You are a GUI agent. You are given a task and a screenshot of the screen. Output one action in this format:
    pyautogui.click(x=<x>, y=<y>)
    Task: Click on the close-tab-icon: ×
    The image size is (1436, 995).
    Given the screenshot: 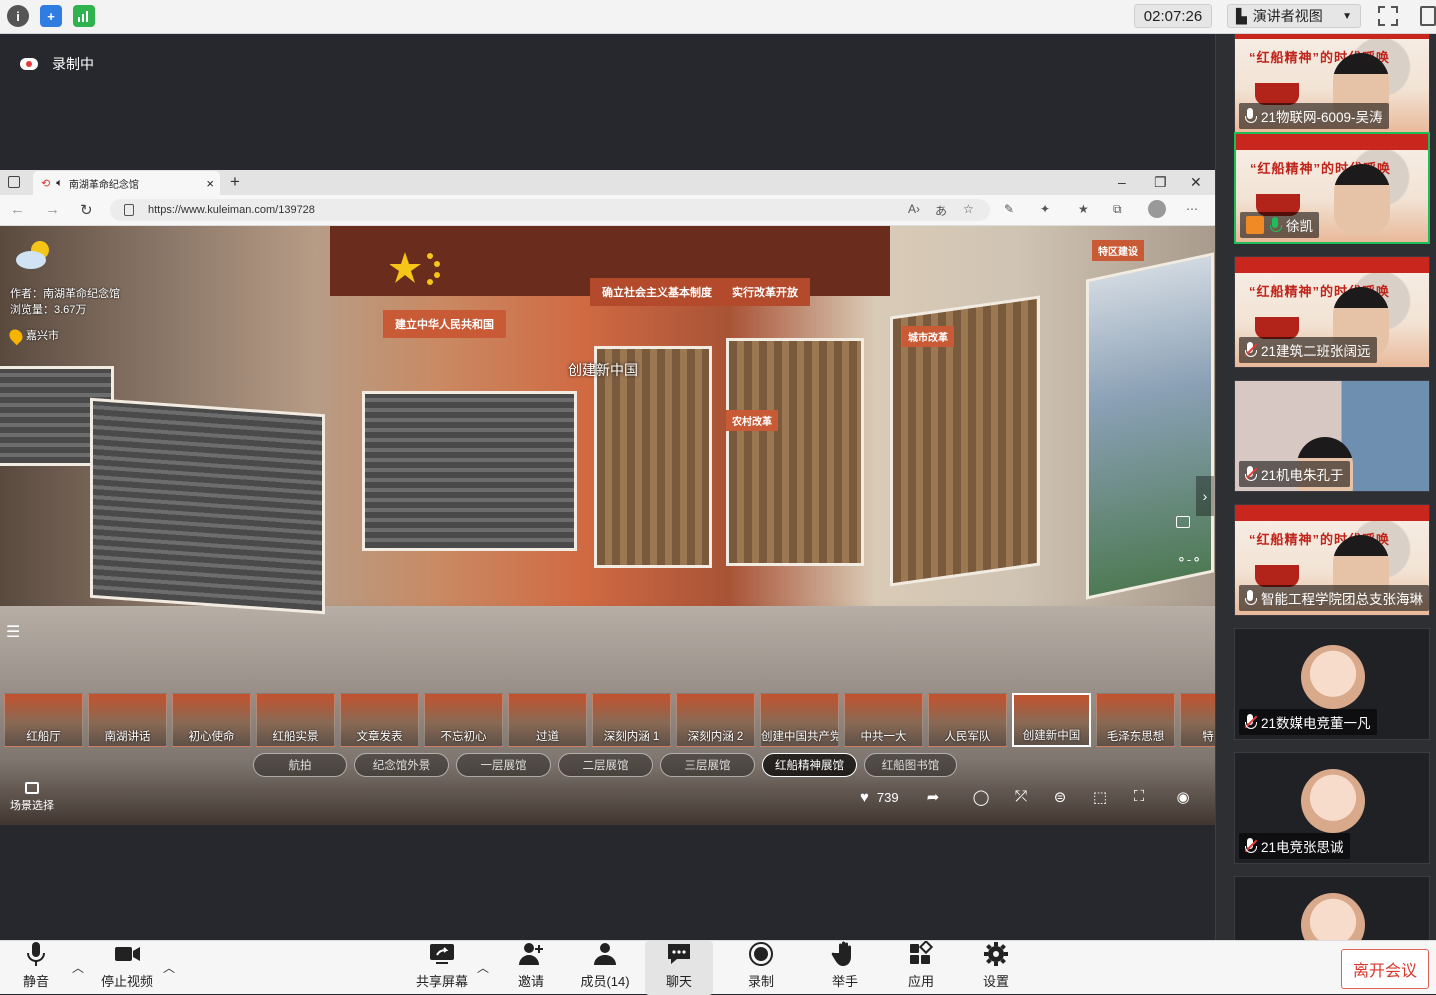 What is the action you would take?
    pyautogui.click(x=210, y=183)
    